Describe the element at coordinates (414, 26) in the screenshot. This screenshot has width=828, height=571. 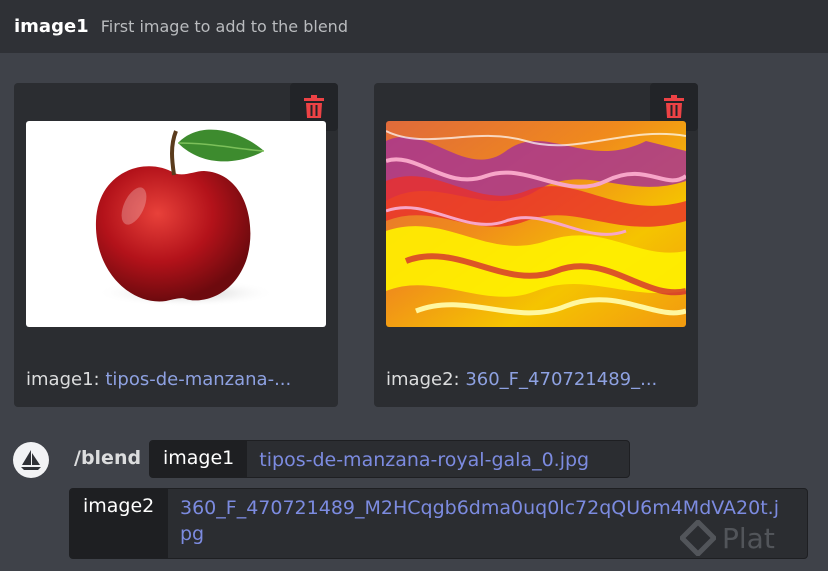
I see `option-header: image1 First image to add to the blend` at that location.